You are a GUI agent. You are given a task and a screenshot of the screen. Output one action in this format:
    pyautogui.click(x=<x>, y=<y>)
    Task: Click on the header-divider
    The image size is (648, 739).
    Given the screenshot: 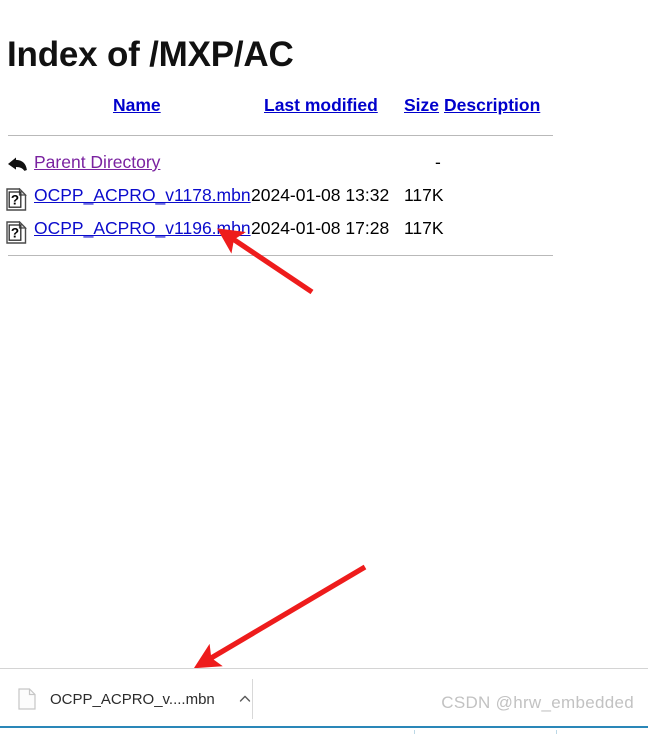 What is the action you would take?
    pyautogui.click(x=280, y=135)
    